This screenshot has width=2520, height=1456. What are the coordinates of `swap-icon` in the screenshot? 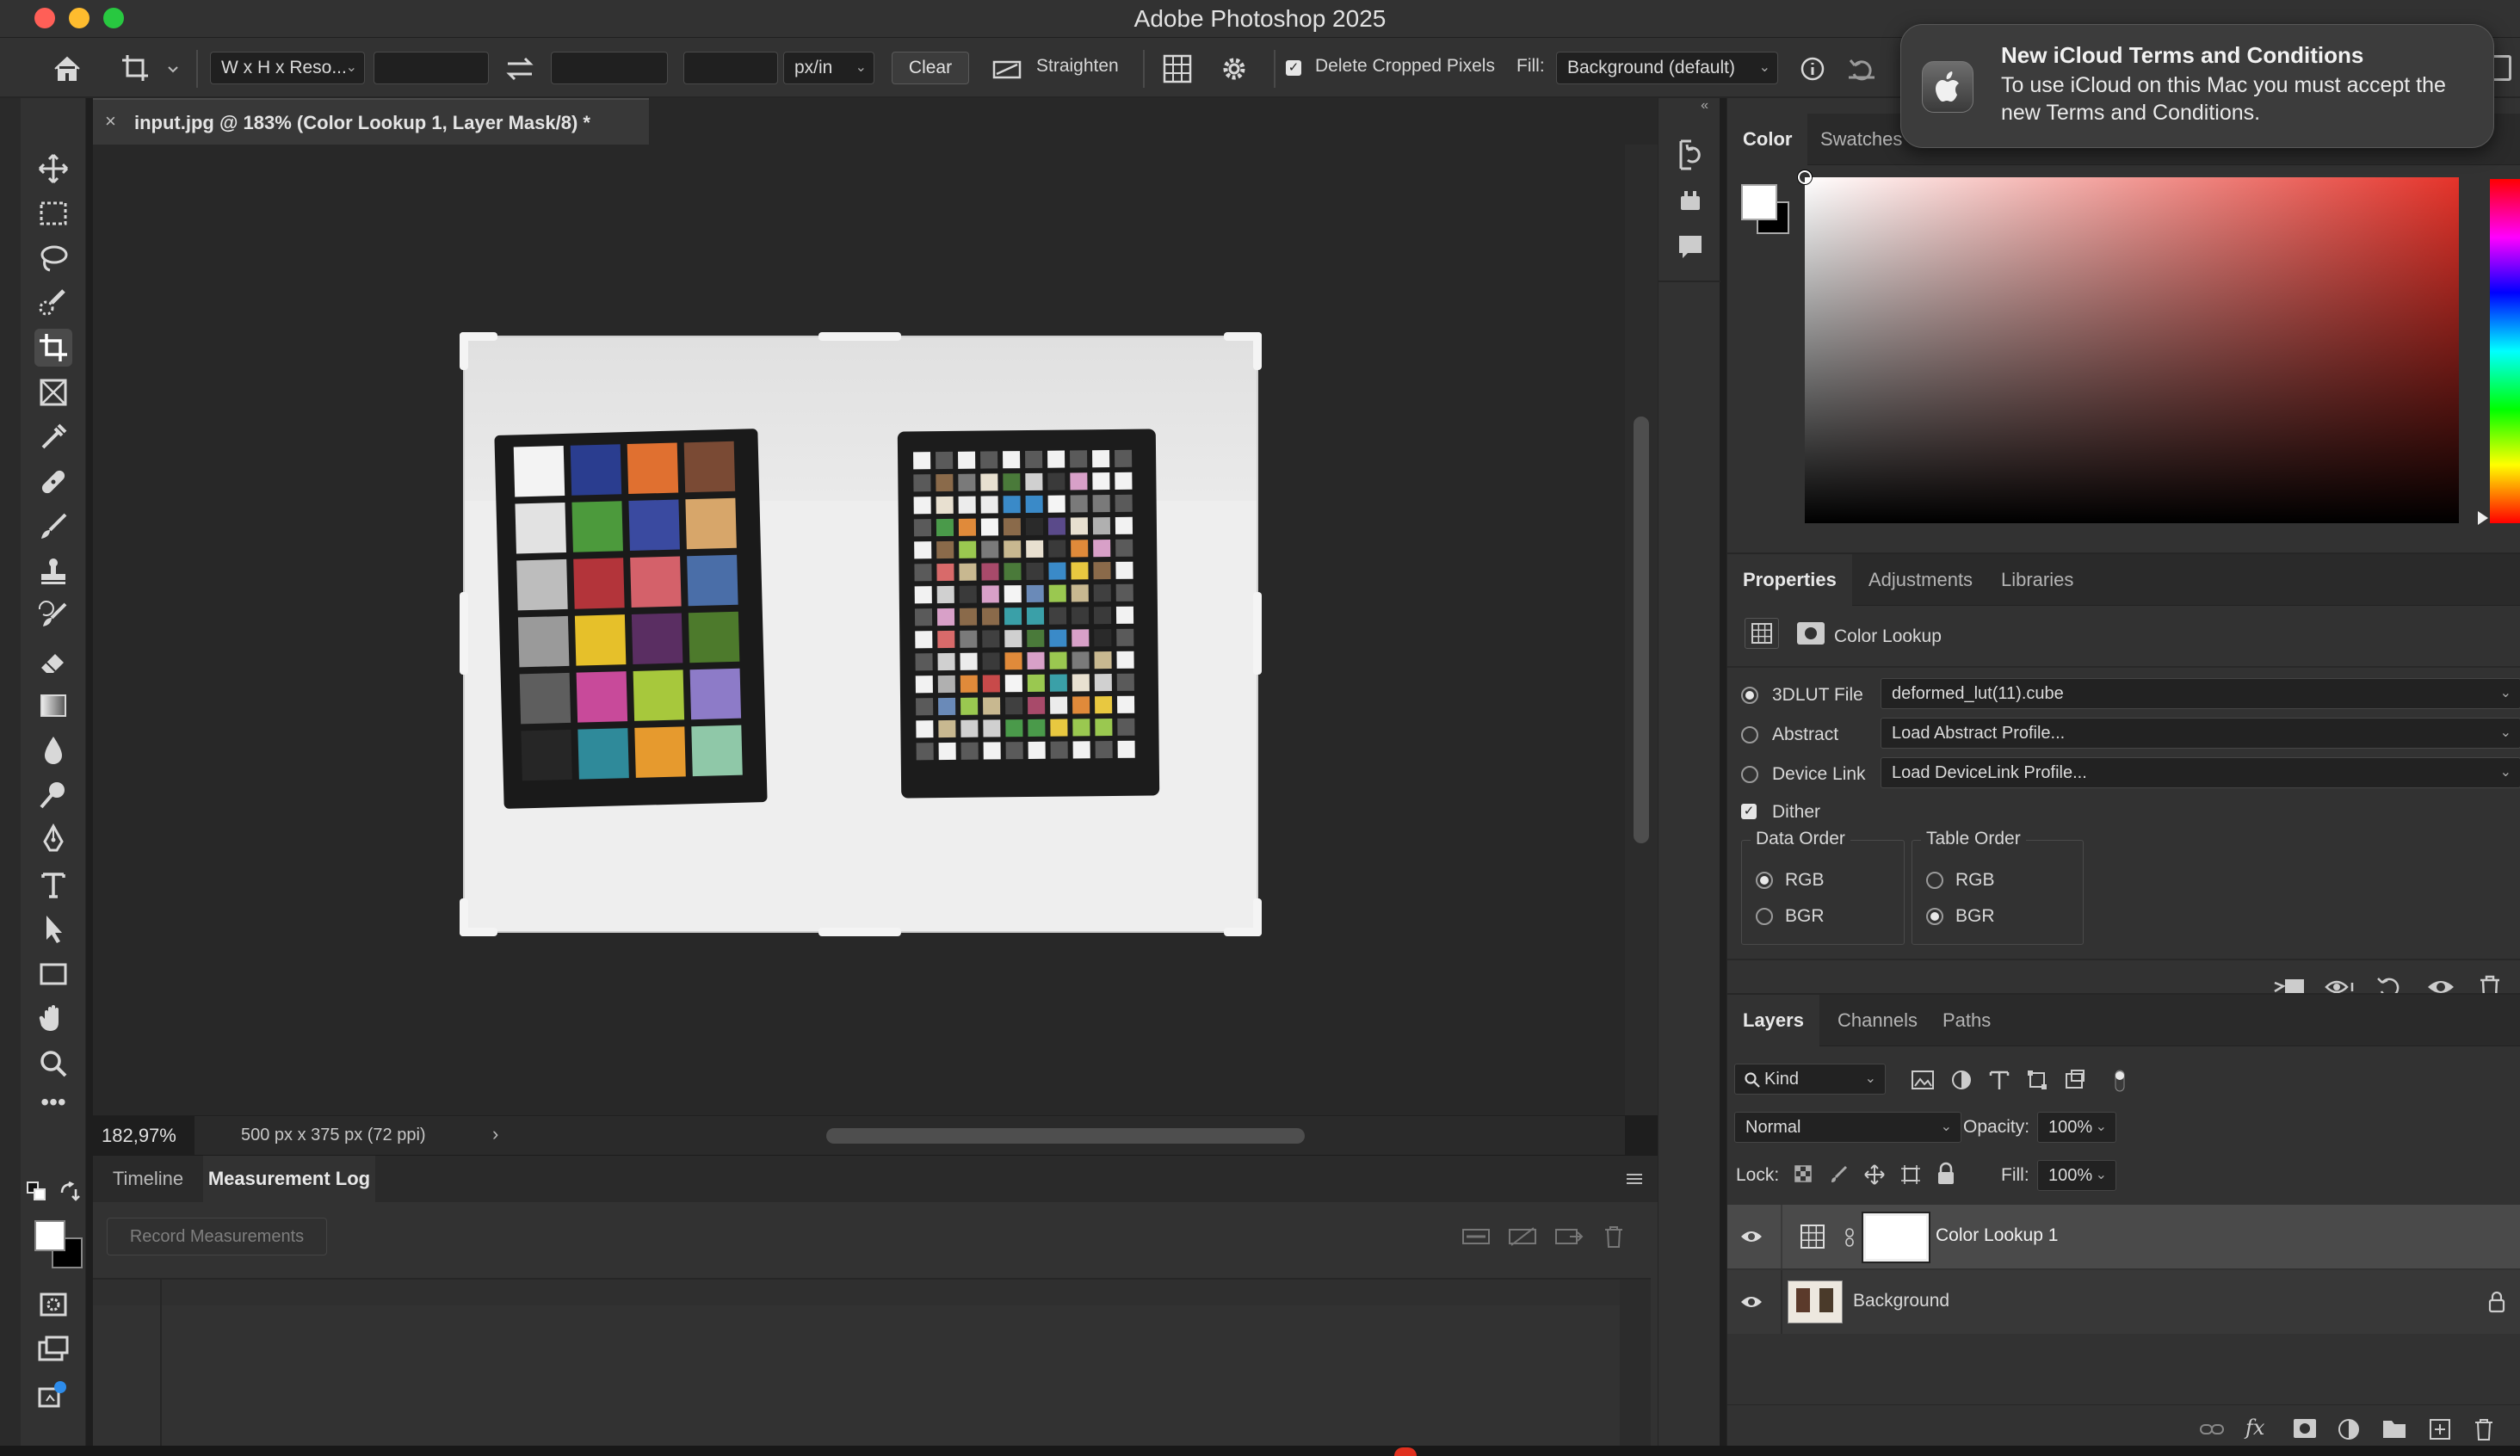 It's located at (520, 69).